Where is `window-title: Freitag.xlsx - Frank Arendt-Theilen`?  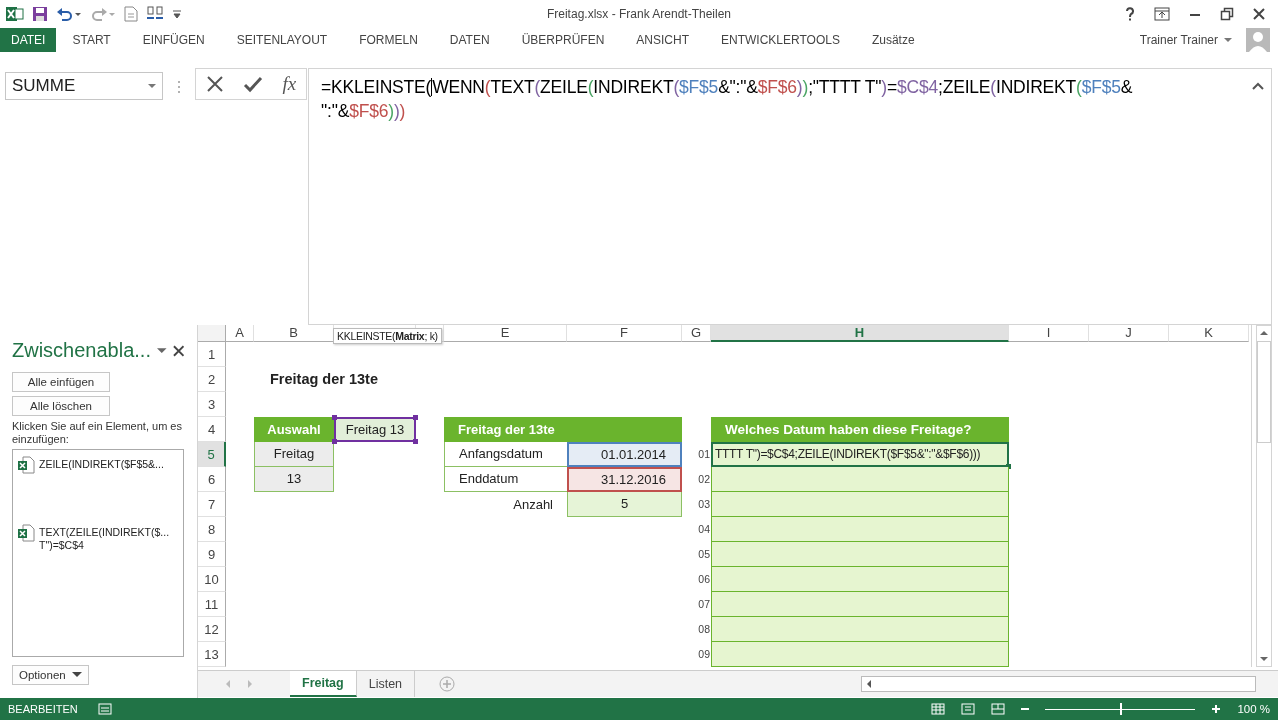 window-title: Freitag.xlsx - Frank Arendt-Theilen is located at coordinates (639, 14).